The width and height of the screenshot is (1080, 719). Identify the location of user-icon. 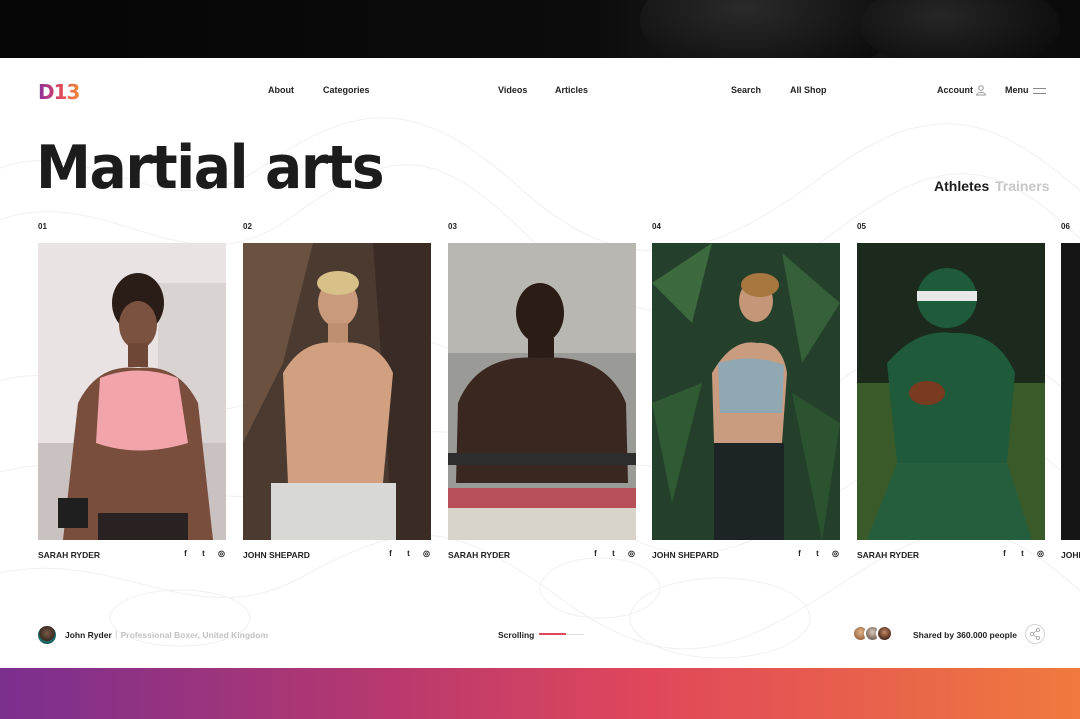
(981, 90).